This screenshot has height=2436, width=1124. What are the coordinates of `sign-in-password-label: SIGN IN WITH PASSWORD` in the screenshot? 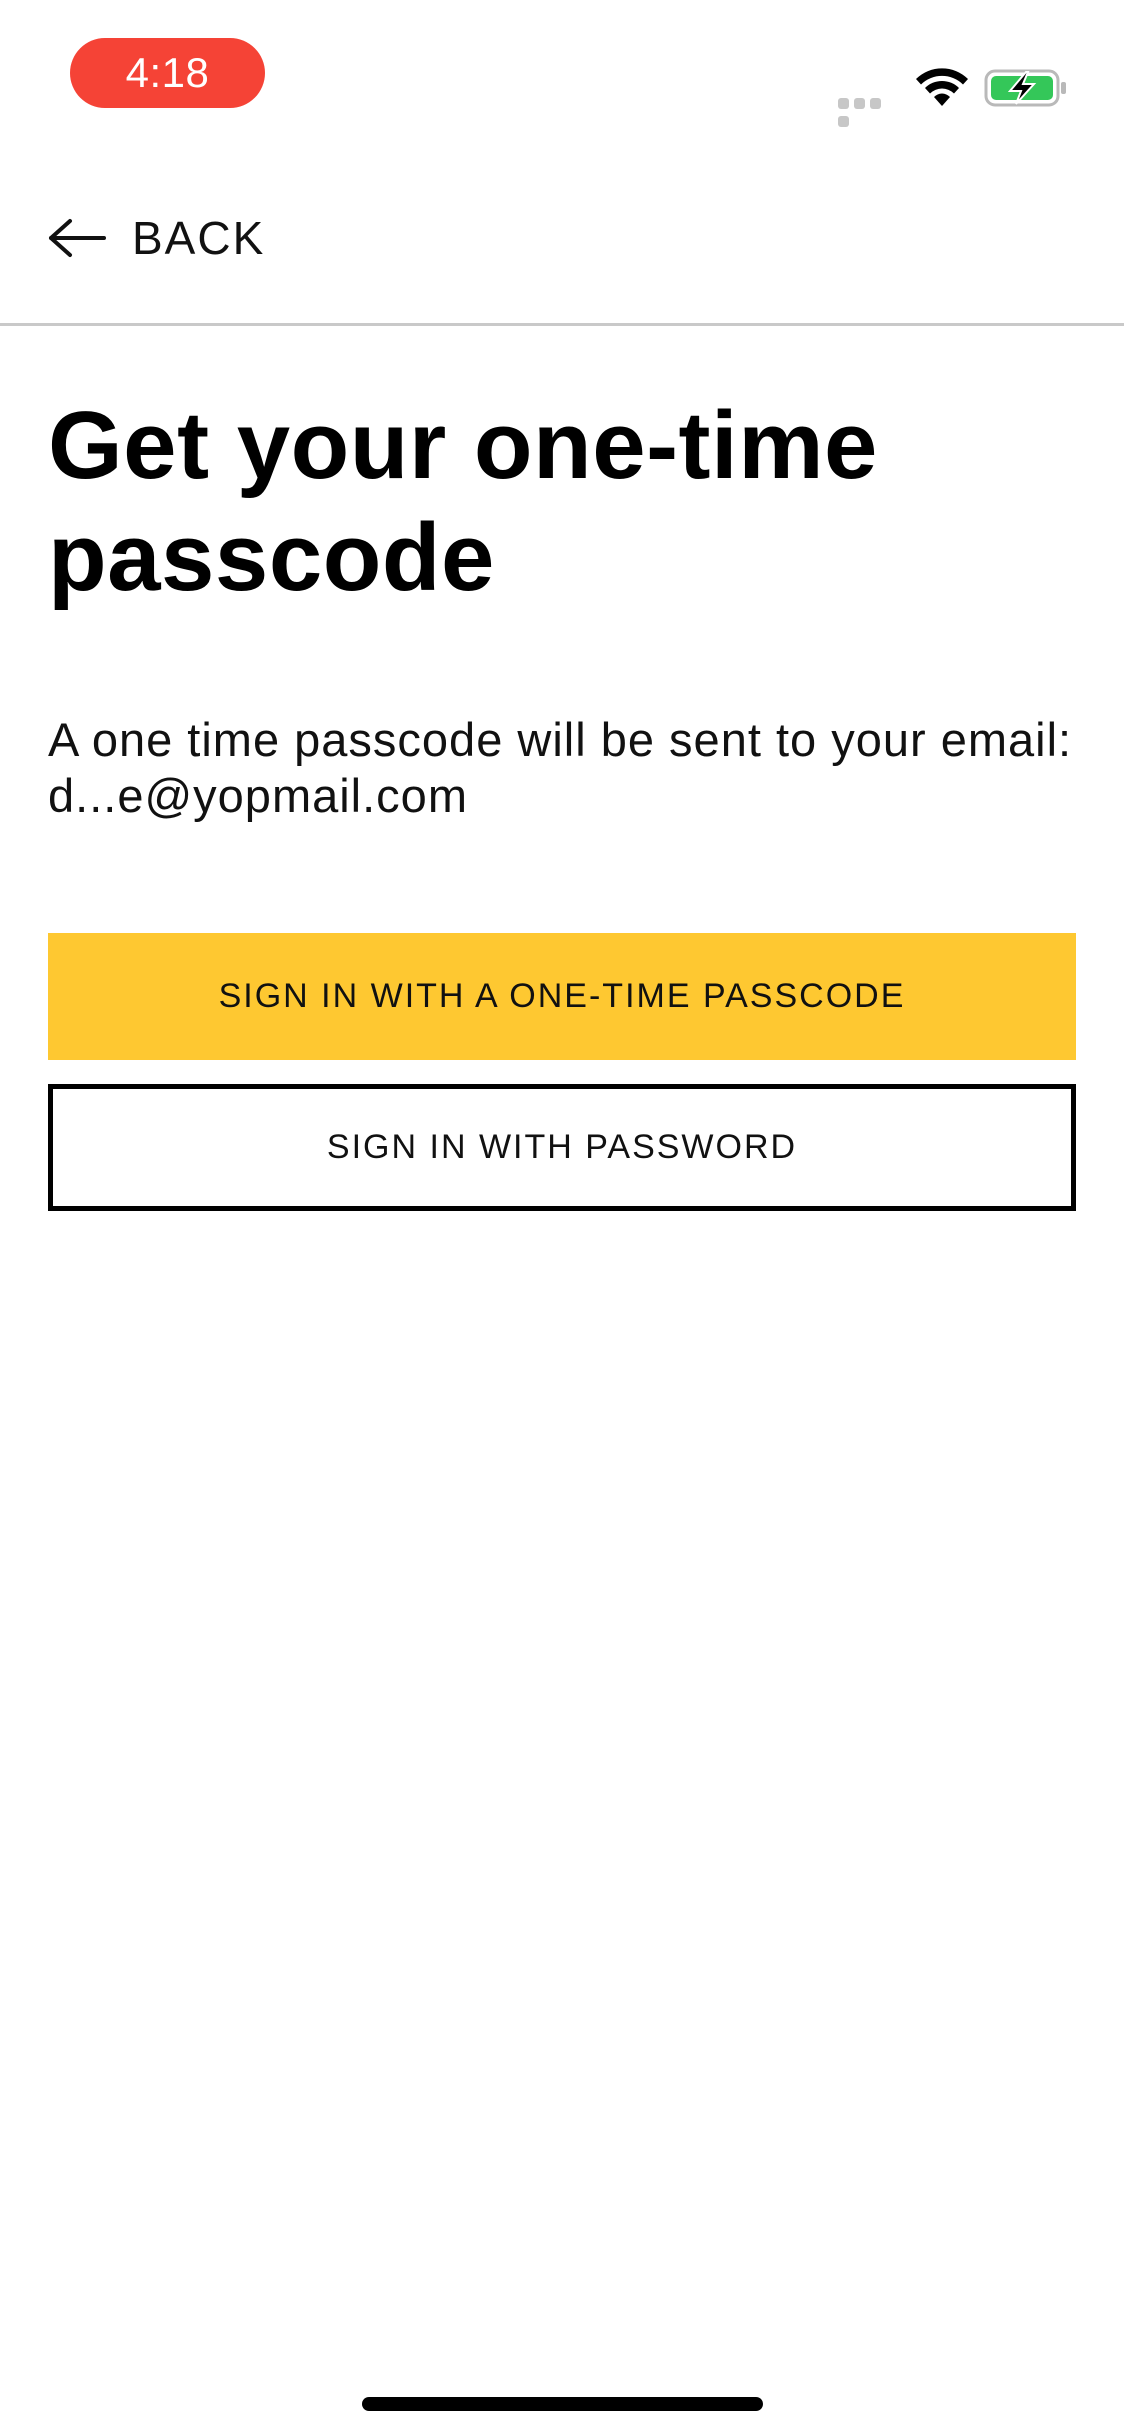 It's located at (562, 1147).